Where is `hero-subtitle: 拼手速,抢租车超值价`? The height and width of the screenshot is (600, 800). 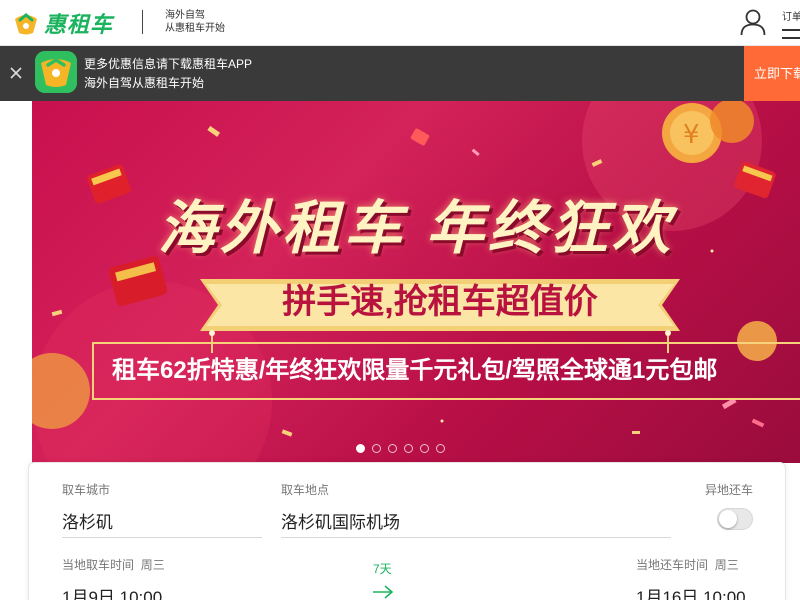 hero-subtitle: 拼手速,抢租车超值价 is located at coordinates (440, 302).